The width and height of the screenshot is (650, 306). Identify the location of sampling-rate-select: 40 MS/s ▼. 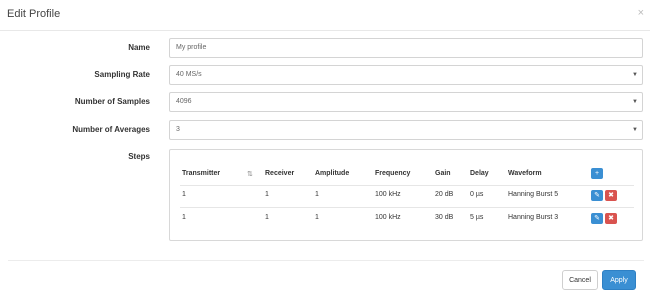
(406, 75).